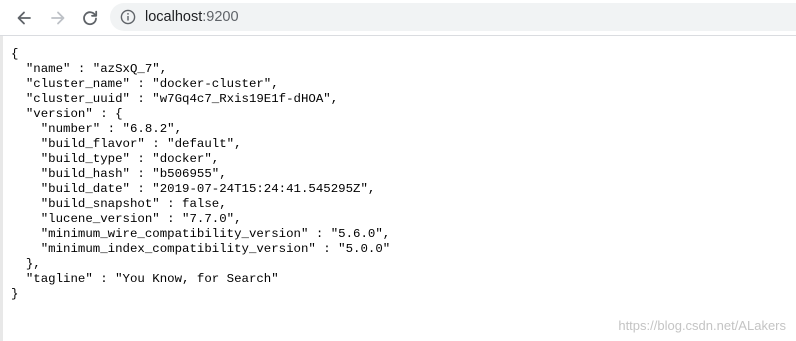 This screenshot has height=341, width=796. Describe the element at coordinates (15, 294) in the screenshot. I see `json-line: }` at that location.